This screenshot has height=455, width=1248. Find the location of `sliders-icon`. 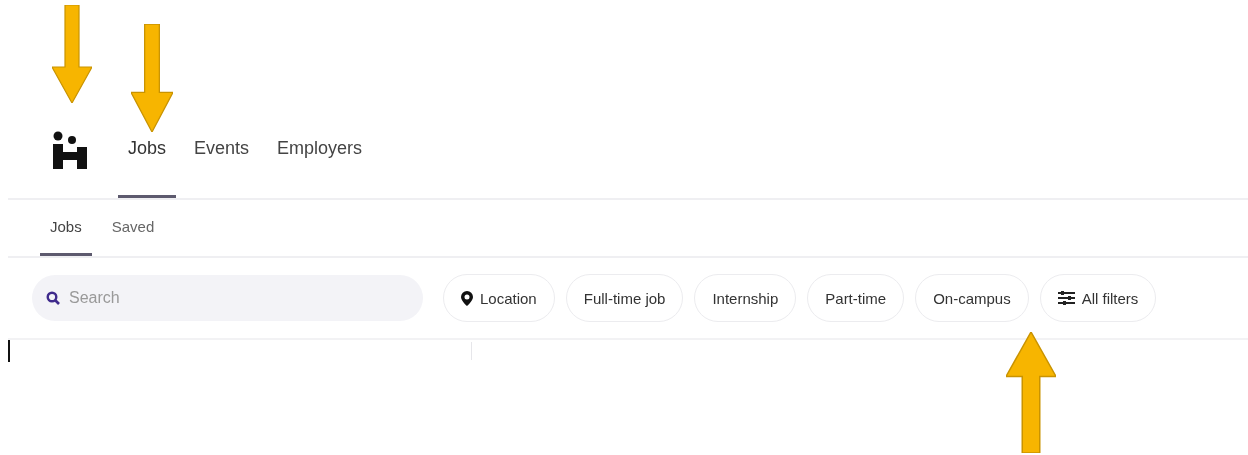

sliders-icon is located at coordinates (1066, 298).